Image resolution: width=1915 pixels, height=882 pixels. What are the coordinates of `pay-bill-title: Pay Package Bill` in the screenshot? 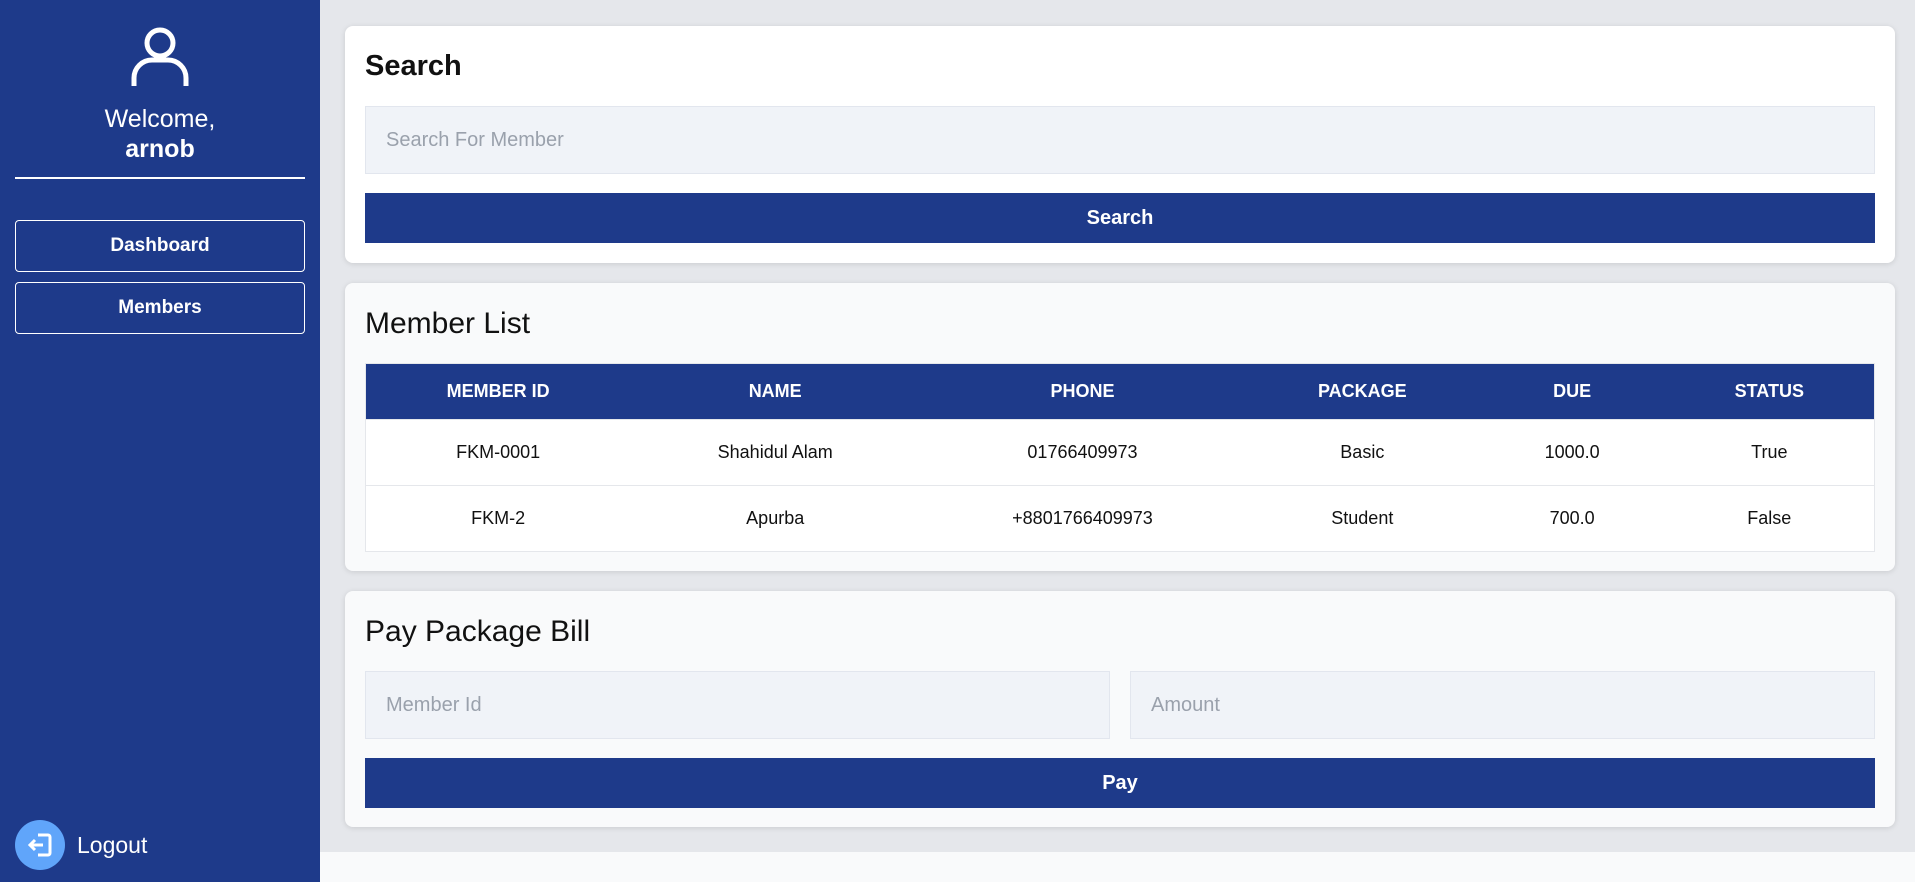 It's located at (478, 631).